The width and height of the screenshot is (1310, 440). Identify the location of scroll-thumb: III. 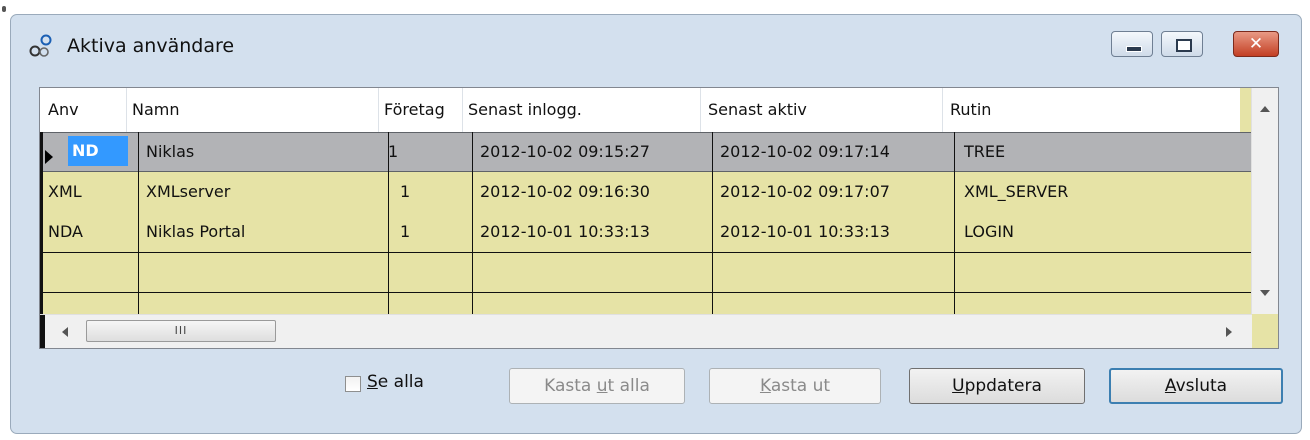
(181, 331).